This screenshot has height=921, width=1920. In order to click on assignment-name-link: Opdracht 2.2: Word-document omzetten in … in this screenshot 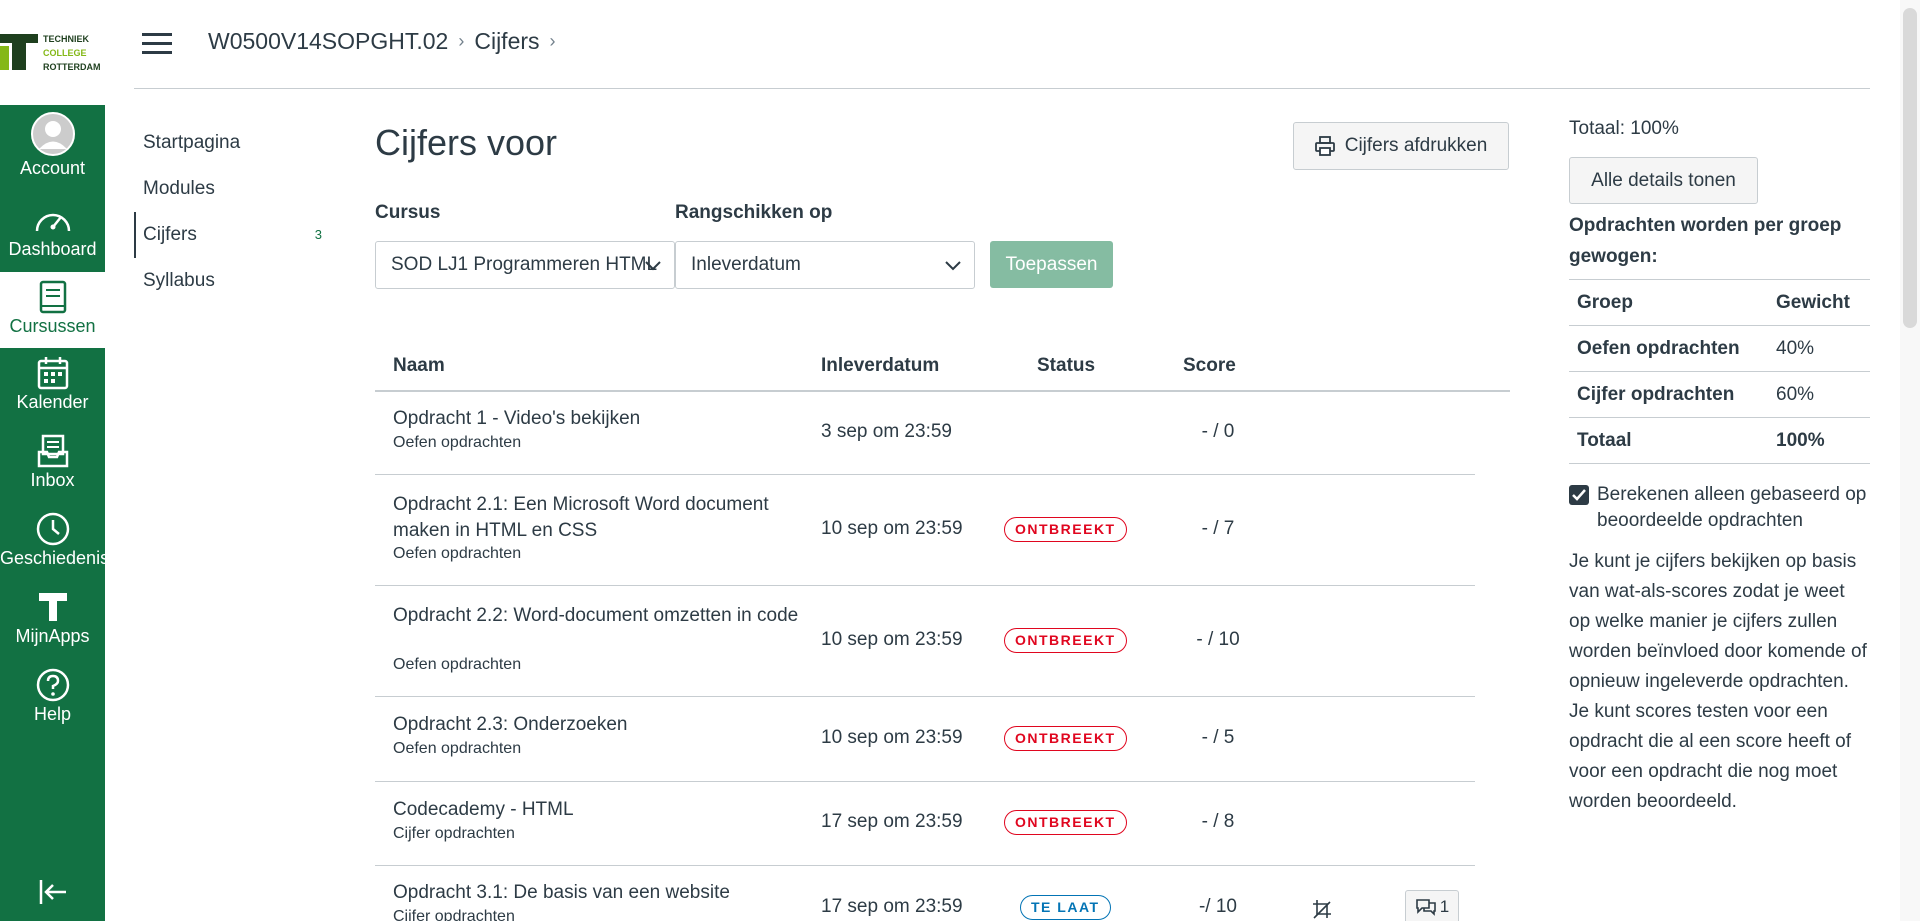, I will do `click(598, 616)`.